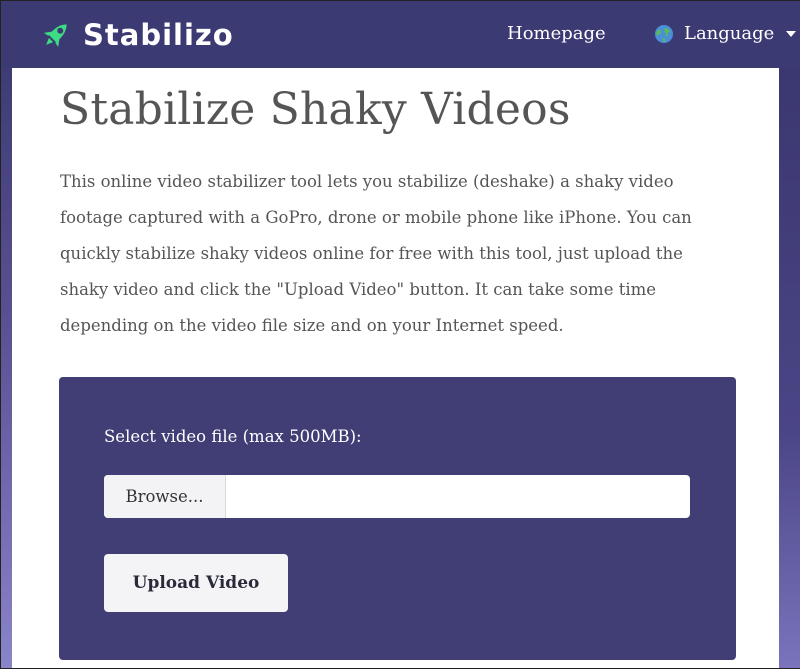 Image resolution: width=800 pixels, height=669 pixels. I want to click on upload-video-button: Upload Video, so click(196, 583).